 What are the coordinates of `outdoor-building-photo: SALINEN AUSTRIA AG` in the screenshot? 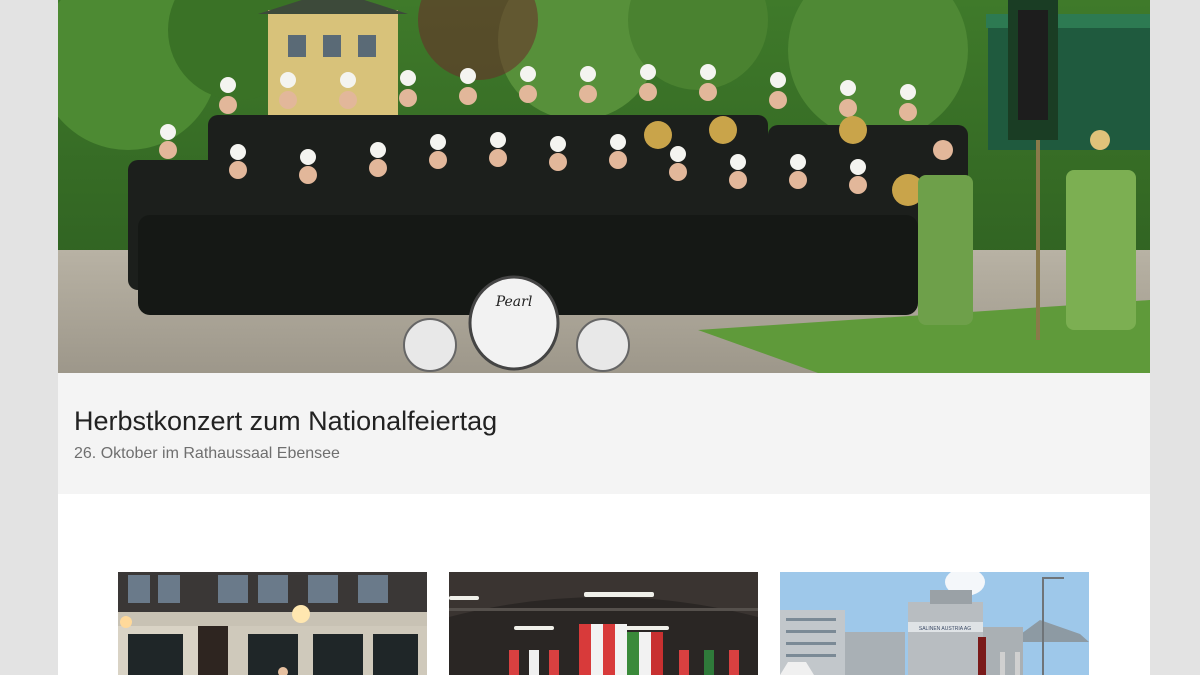 It's located at (934, 623).